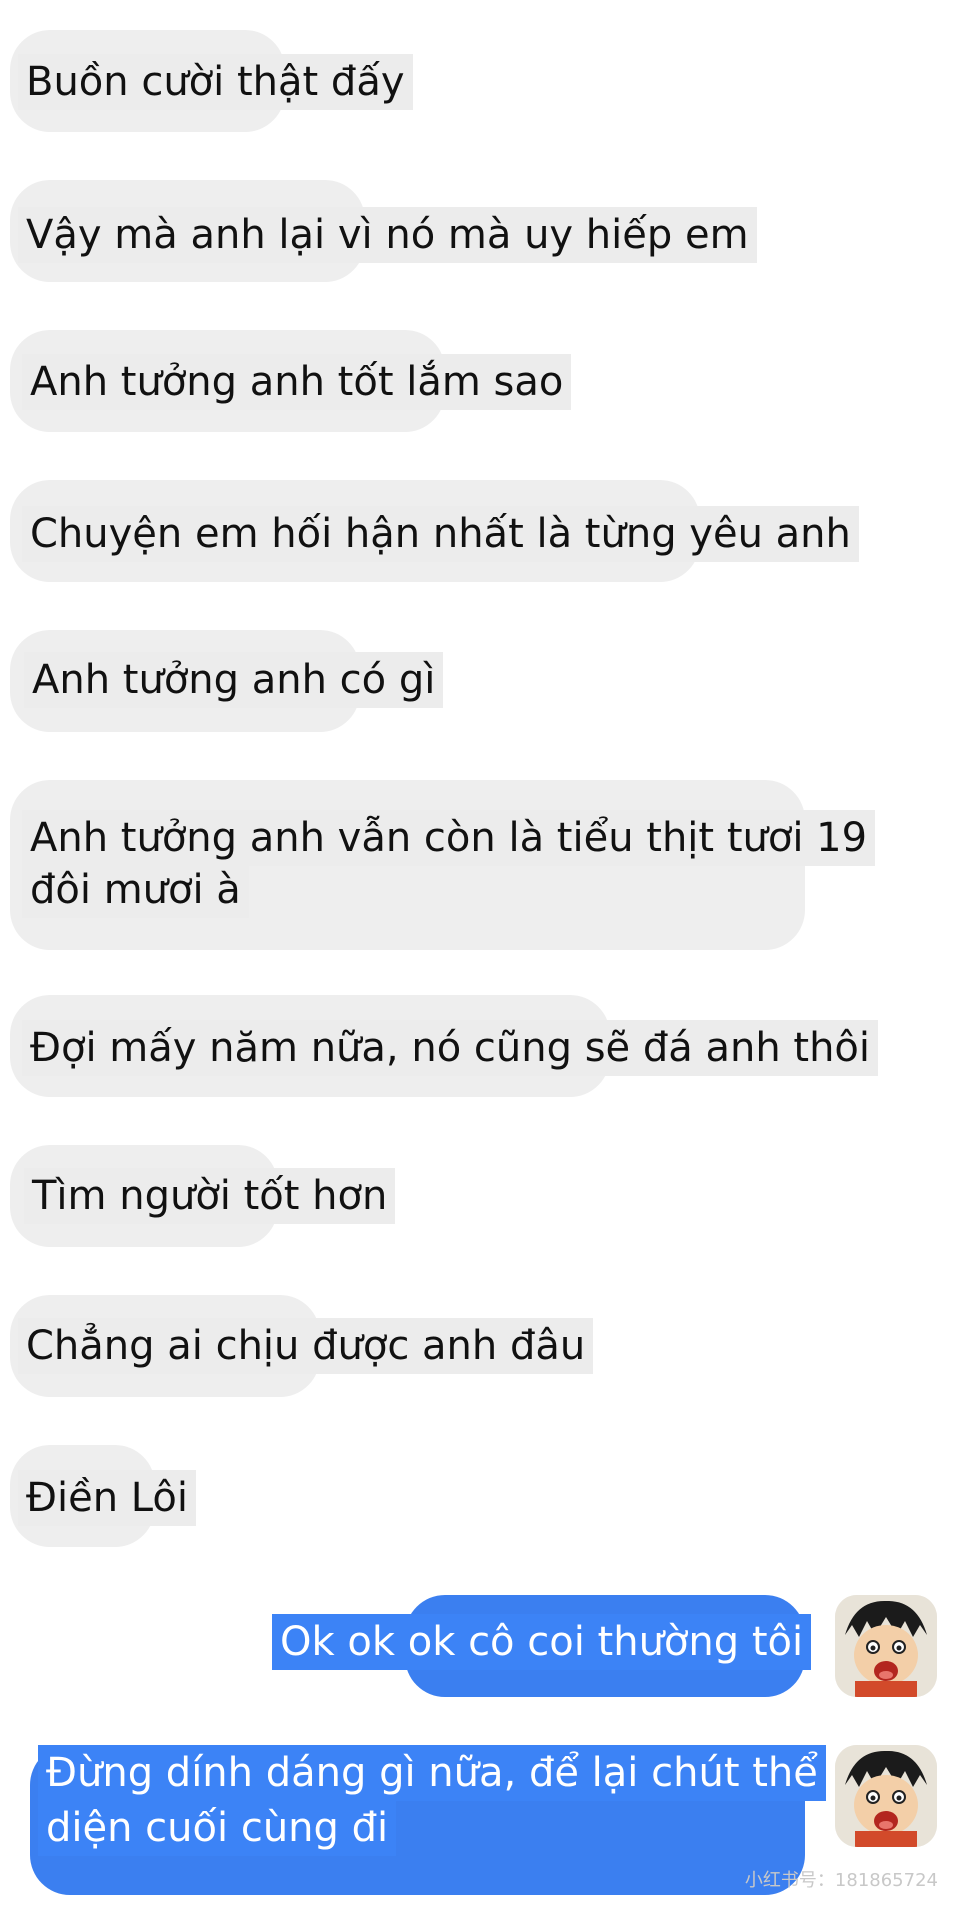 This screenshot has width=970, height=1920. I want to click on message-text: Ok ok ok cô coi thường tôi, so click(542, 1642).